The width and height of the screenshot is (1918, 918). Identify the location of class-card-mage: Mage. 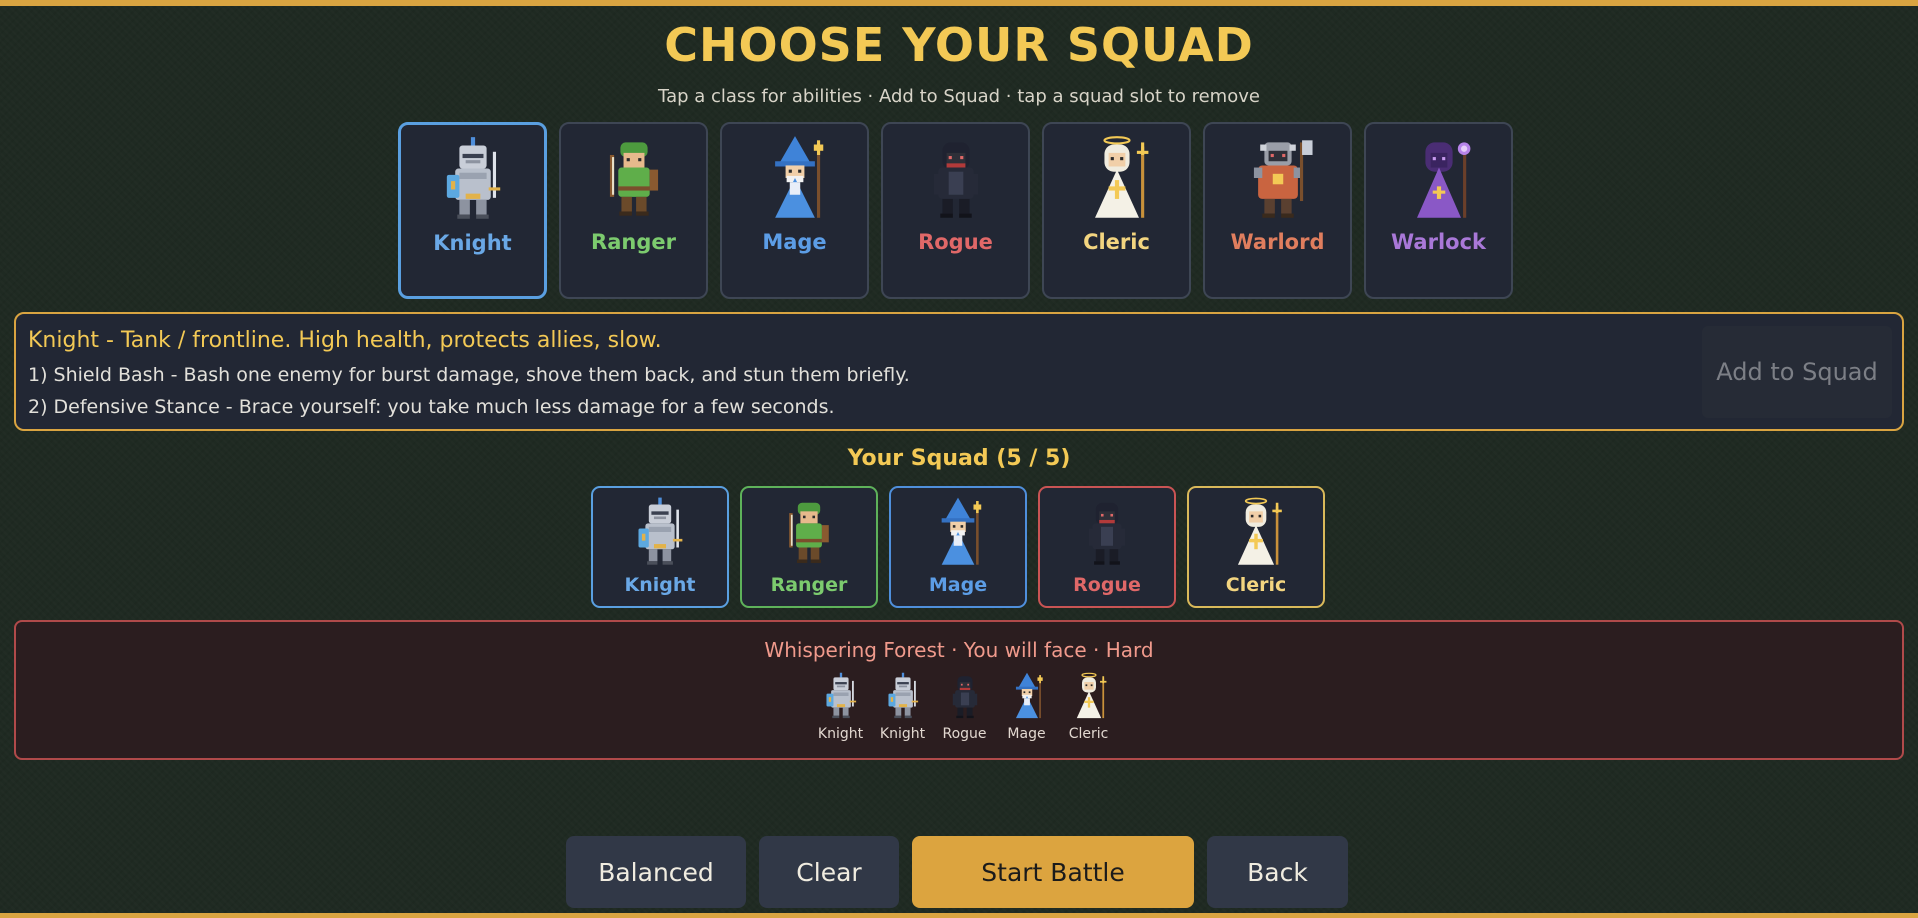
(794, 210).